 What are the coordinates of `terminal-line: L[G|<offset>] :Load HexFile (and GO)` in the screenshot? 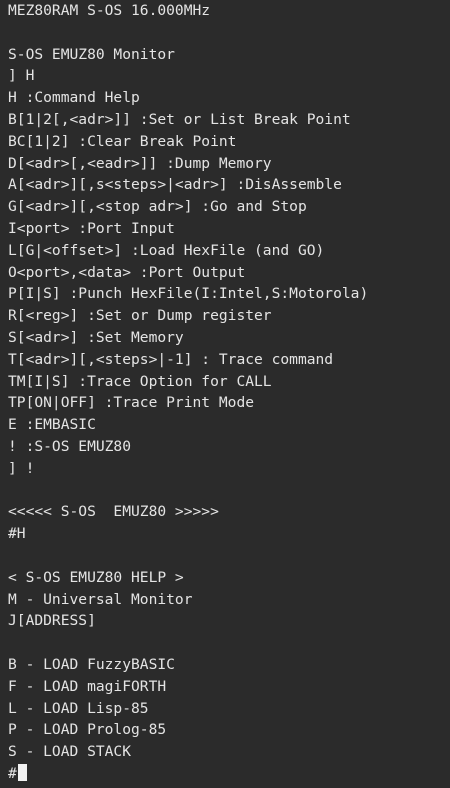 It's located at (166, 250).